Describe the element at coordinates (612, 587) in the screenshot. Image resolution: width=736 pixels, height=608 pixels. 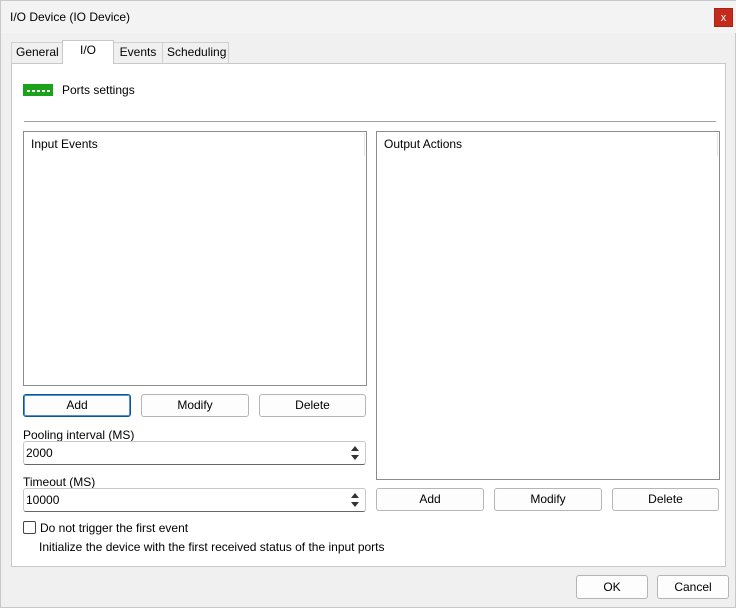
I see `ok-button: OK` at that location.